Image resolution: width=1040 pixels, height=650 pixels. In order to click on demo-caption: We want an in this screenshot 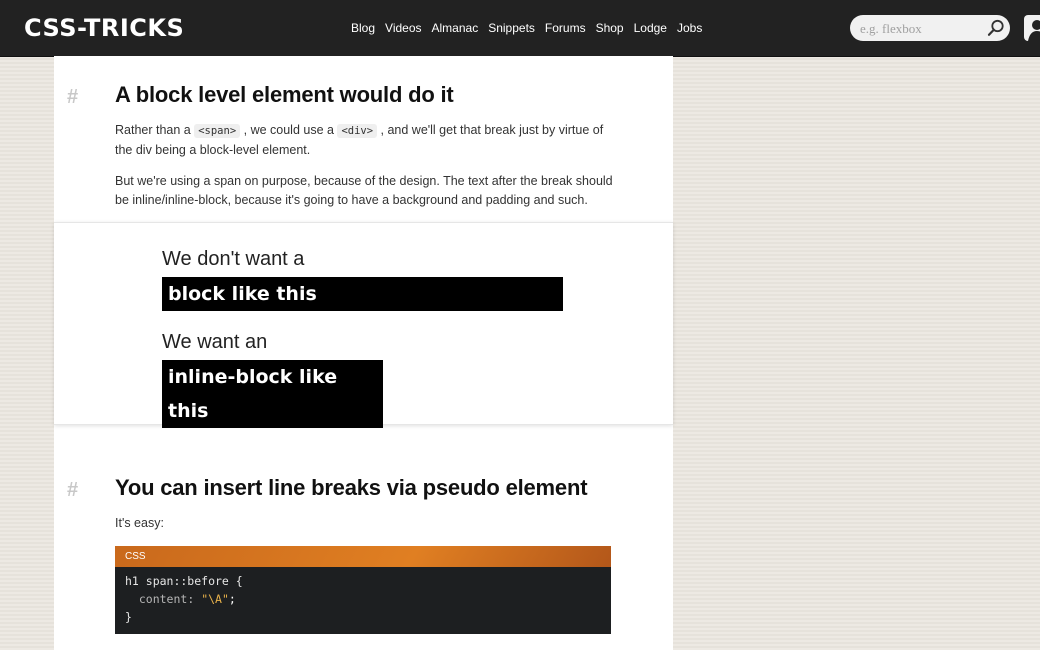, I will do `click(215, 342)`.